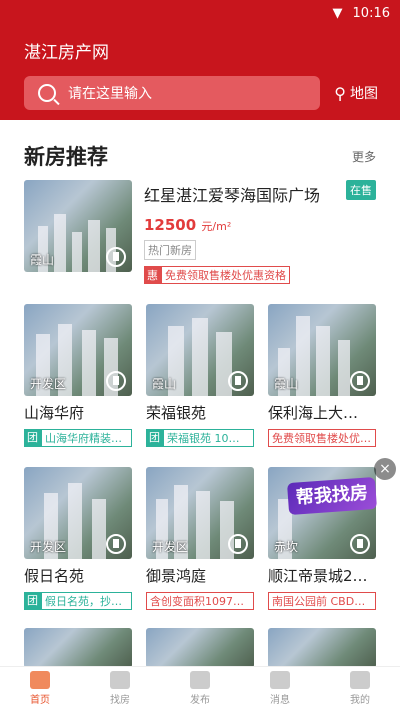  What do you see at coordinates (200, 73) in the screenshot?
I see `header: 湛江房产网 请在这里输入 ⚲ 地图` at bounding box center [200, 73].